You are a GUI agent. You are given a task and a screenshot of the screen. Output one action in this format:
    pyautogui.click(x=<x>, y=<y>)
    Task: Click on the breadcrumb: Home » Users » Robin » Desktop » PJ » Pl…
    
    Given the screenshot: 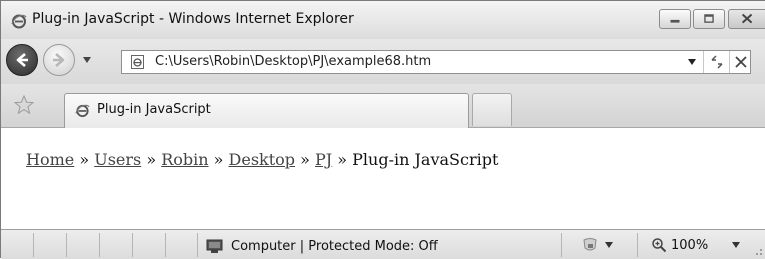 What is the action you would take?
    pyautogui.click(x=262, y=159)
    